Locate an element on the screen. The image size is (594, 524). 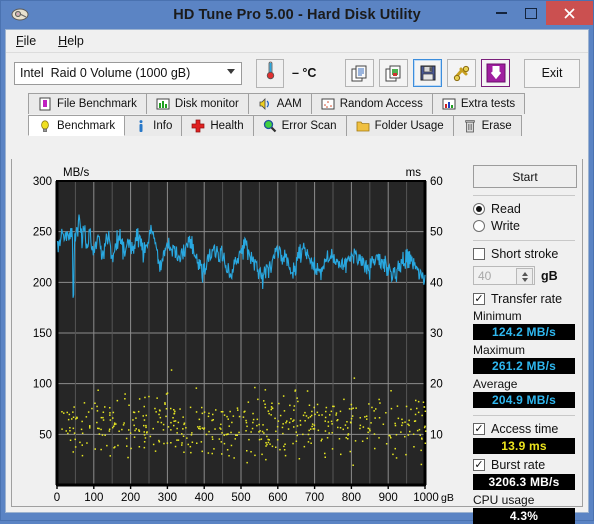
radio-write-label: Write is located at coordinates (505, 226).